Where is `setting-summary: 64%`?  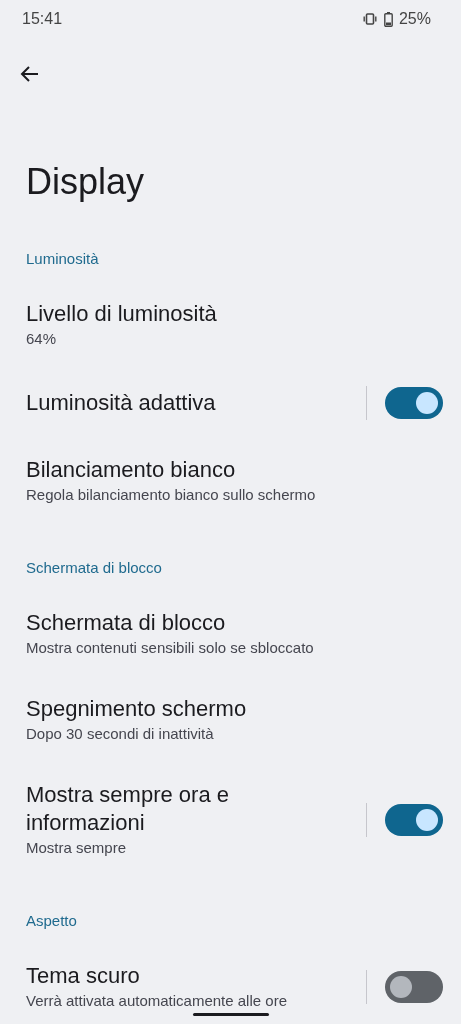
setting-summary: 64% is located at coordinates (42, 339).